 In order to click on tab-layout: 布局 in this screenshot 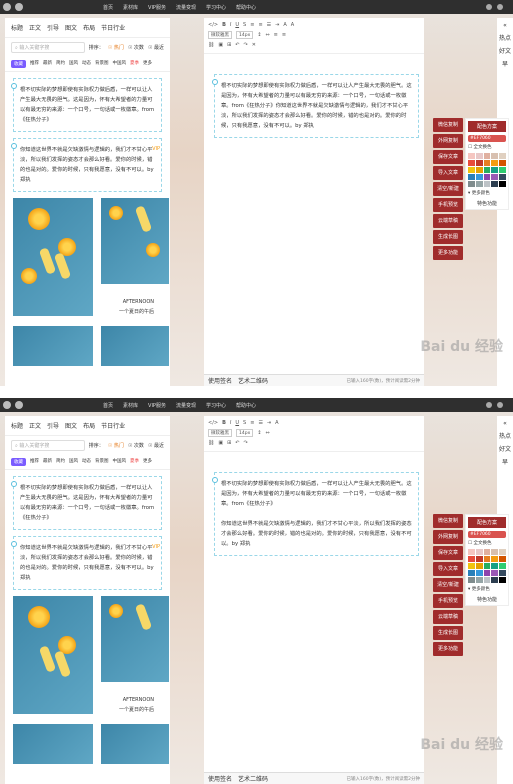, I will do `click(89, 27)`.